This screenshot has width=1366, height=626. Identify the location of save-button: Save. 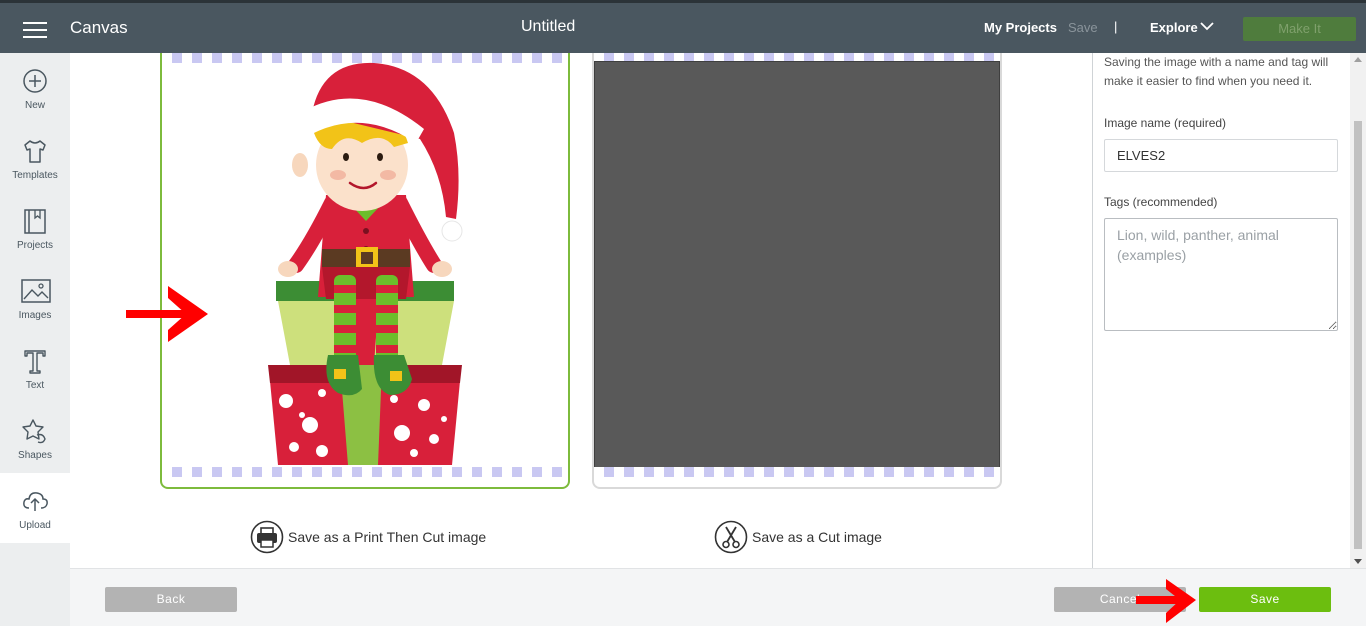
(1265, 599).